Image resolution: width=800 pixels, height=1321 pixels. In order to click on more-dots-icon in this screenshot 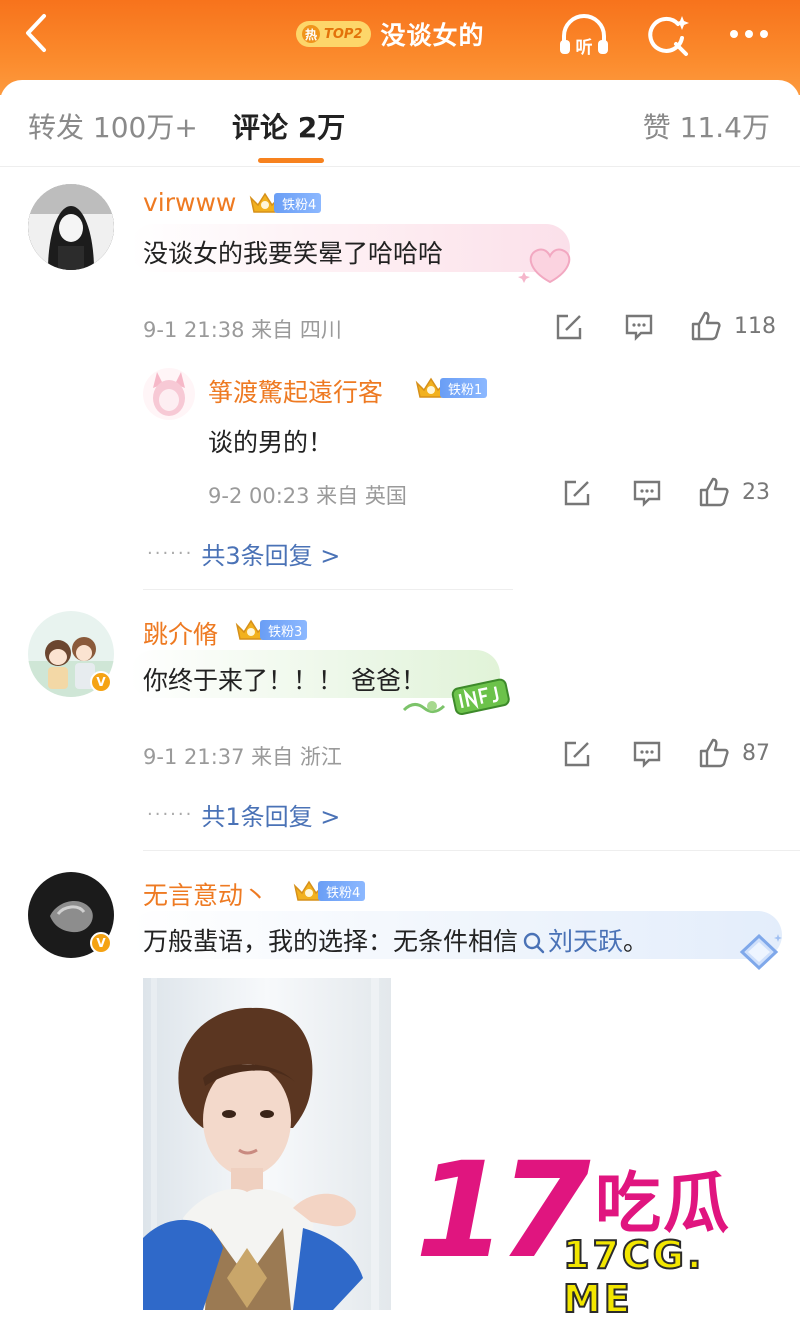, I will do `click(749, 34)`.